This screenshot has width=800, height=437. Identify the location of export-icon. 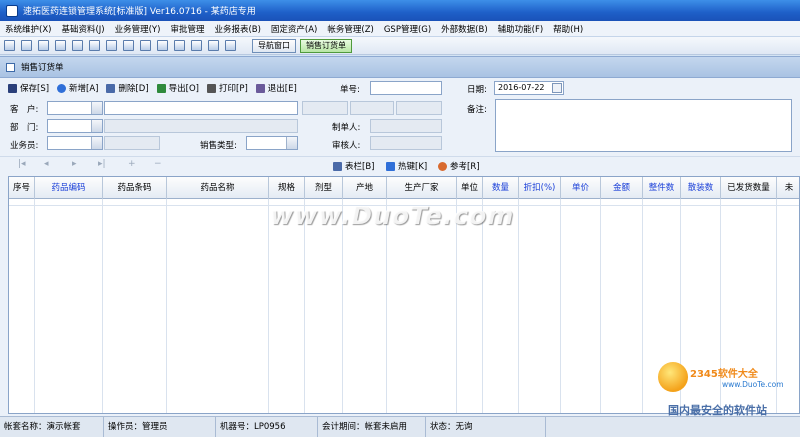
(77, 45).